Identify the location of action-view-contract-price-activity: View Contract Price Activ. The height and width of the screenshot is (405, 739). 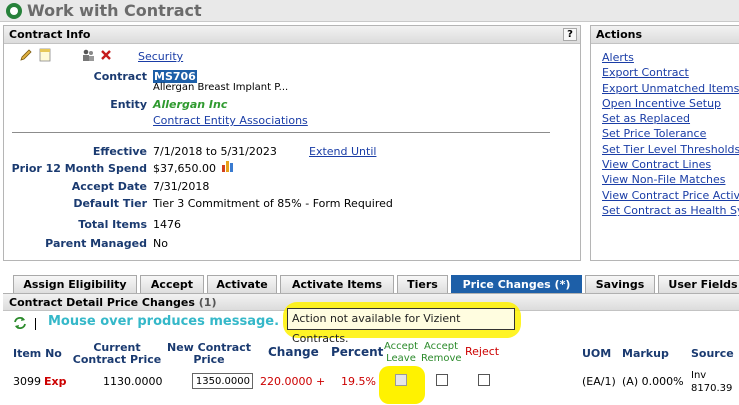
(670, 195).